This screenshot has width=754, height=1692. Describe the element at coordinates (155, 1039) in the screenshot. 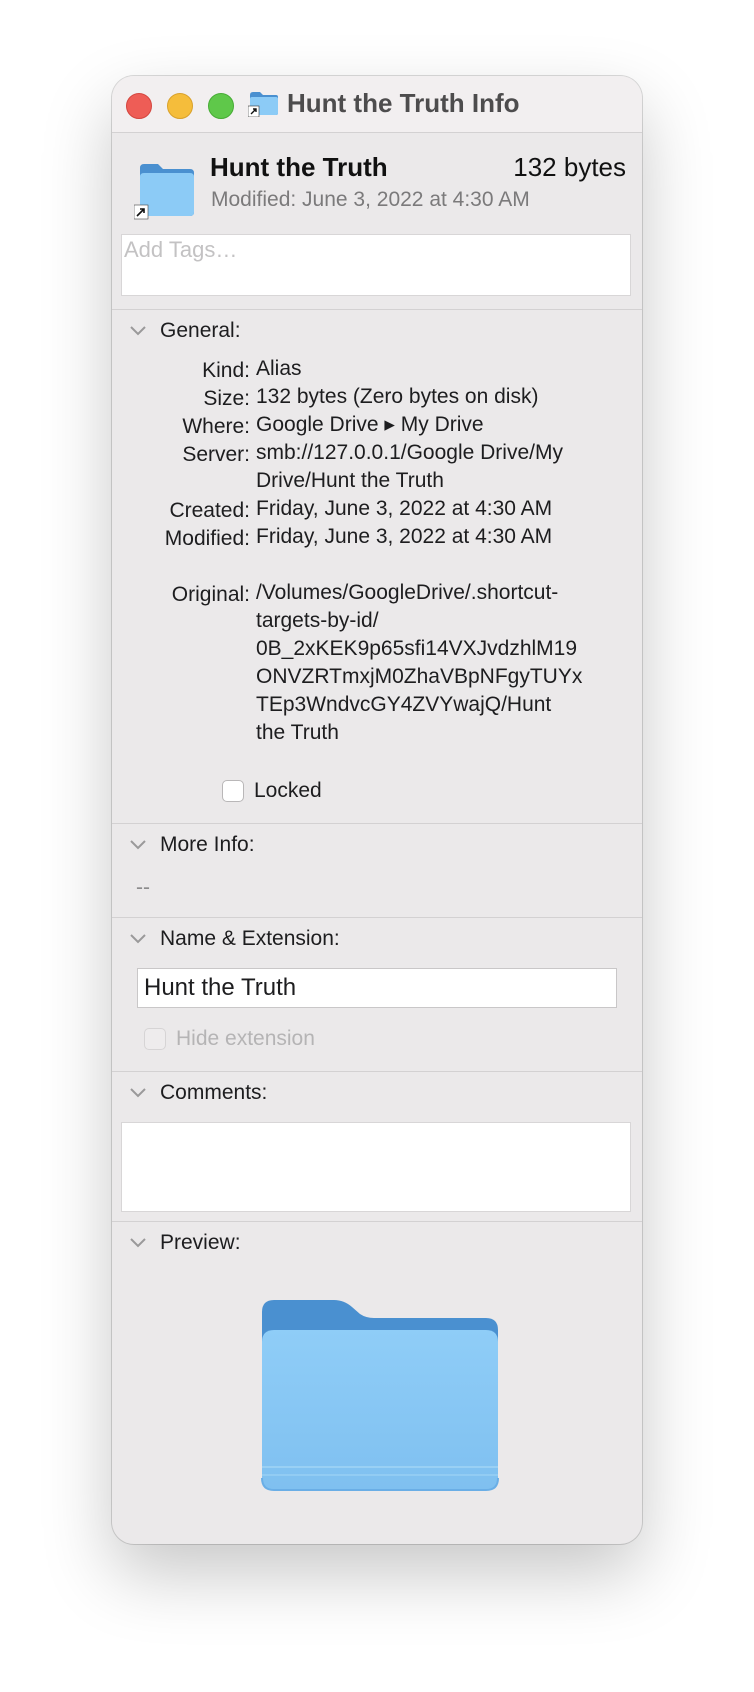

I see `hide-extension-checkbox` at that location.